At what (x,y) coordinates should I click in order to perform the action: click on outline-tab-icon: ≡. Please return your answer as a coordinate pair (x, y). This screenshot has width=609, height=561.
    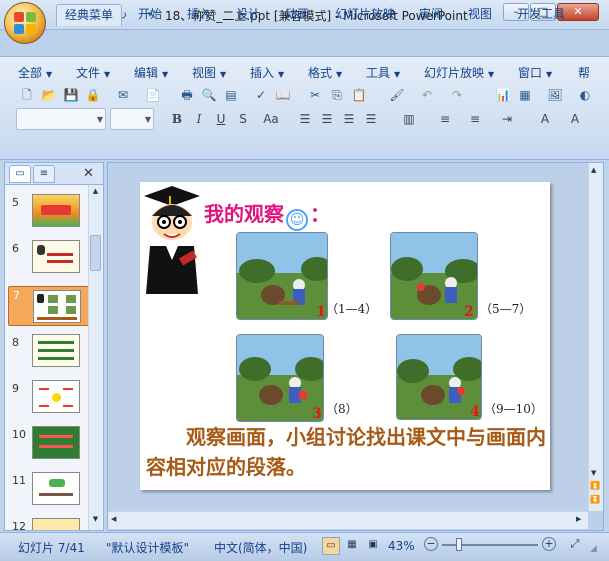
    Looking at the image, I should click on (44, 174).